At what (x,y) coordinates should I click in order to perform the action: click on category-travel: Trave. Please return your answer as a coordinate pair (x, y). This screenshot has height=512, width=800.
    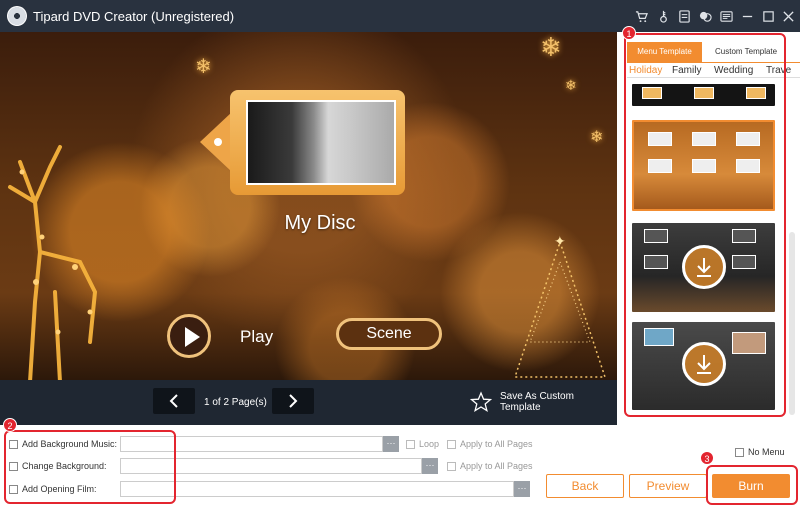
    Looking at the image, I should click on (778, 70).